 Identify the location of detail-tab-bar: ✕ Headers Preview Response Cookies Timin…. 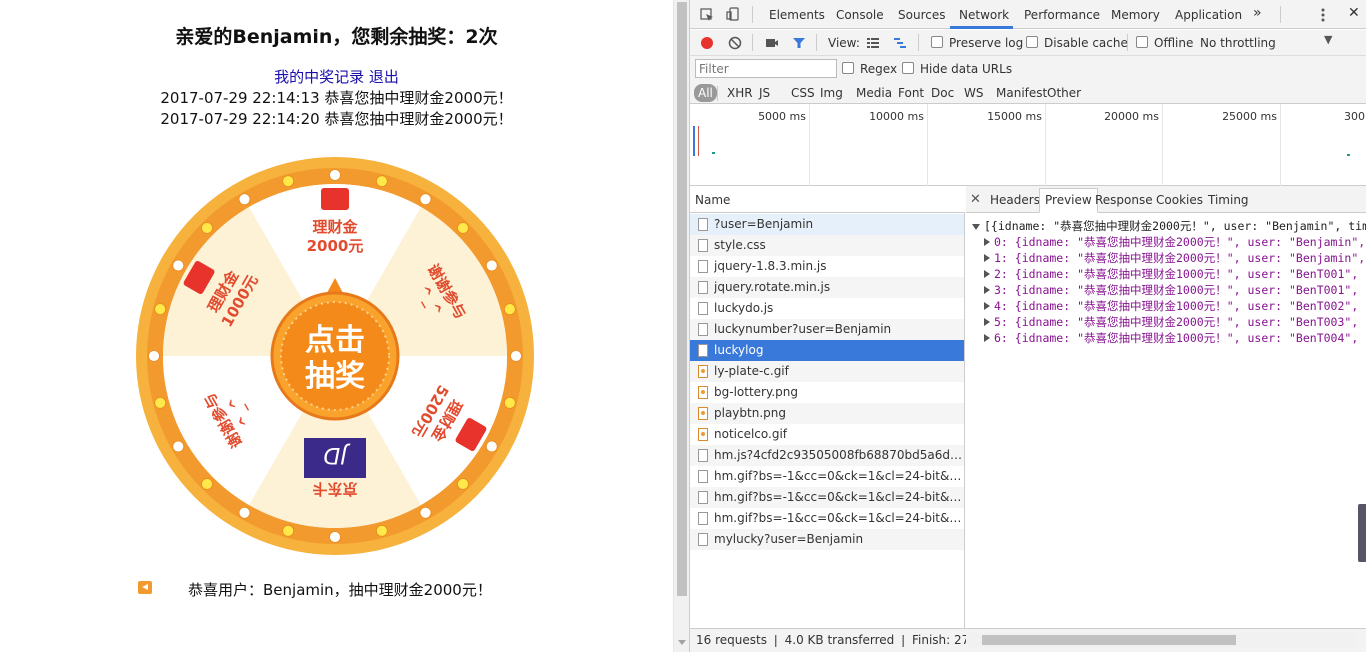
(1166, 199).